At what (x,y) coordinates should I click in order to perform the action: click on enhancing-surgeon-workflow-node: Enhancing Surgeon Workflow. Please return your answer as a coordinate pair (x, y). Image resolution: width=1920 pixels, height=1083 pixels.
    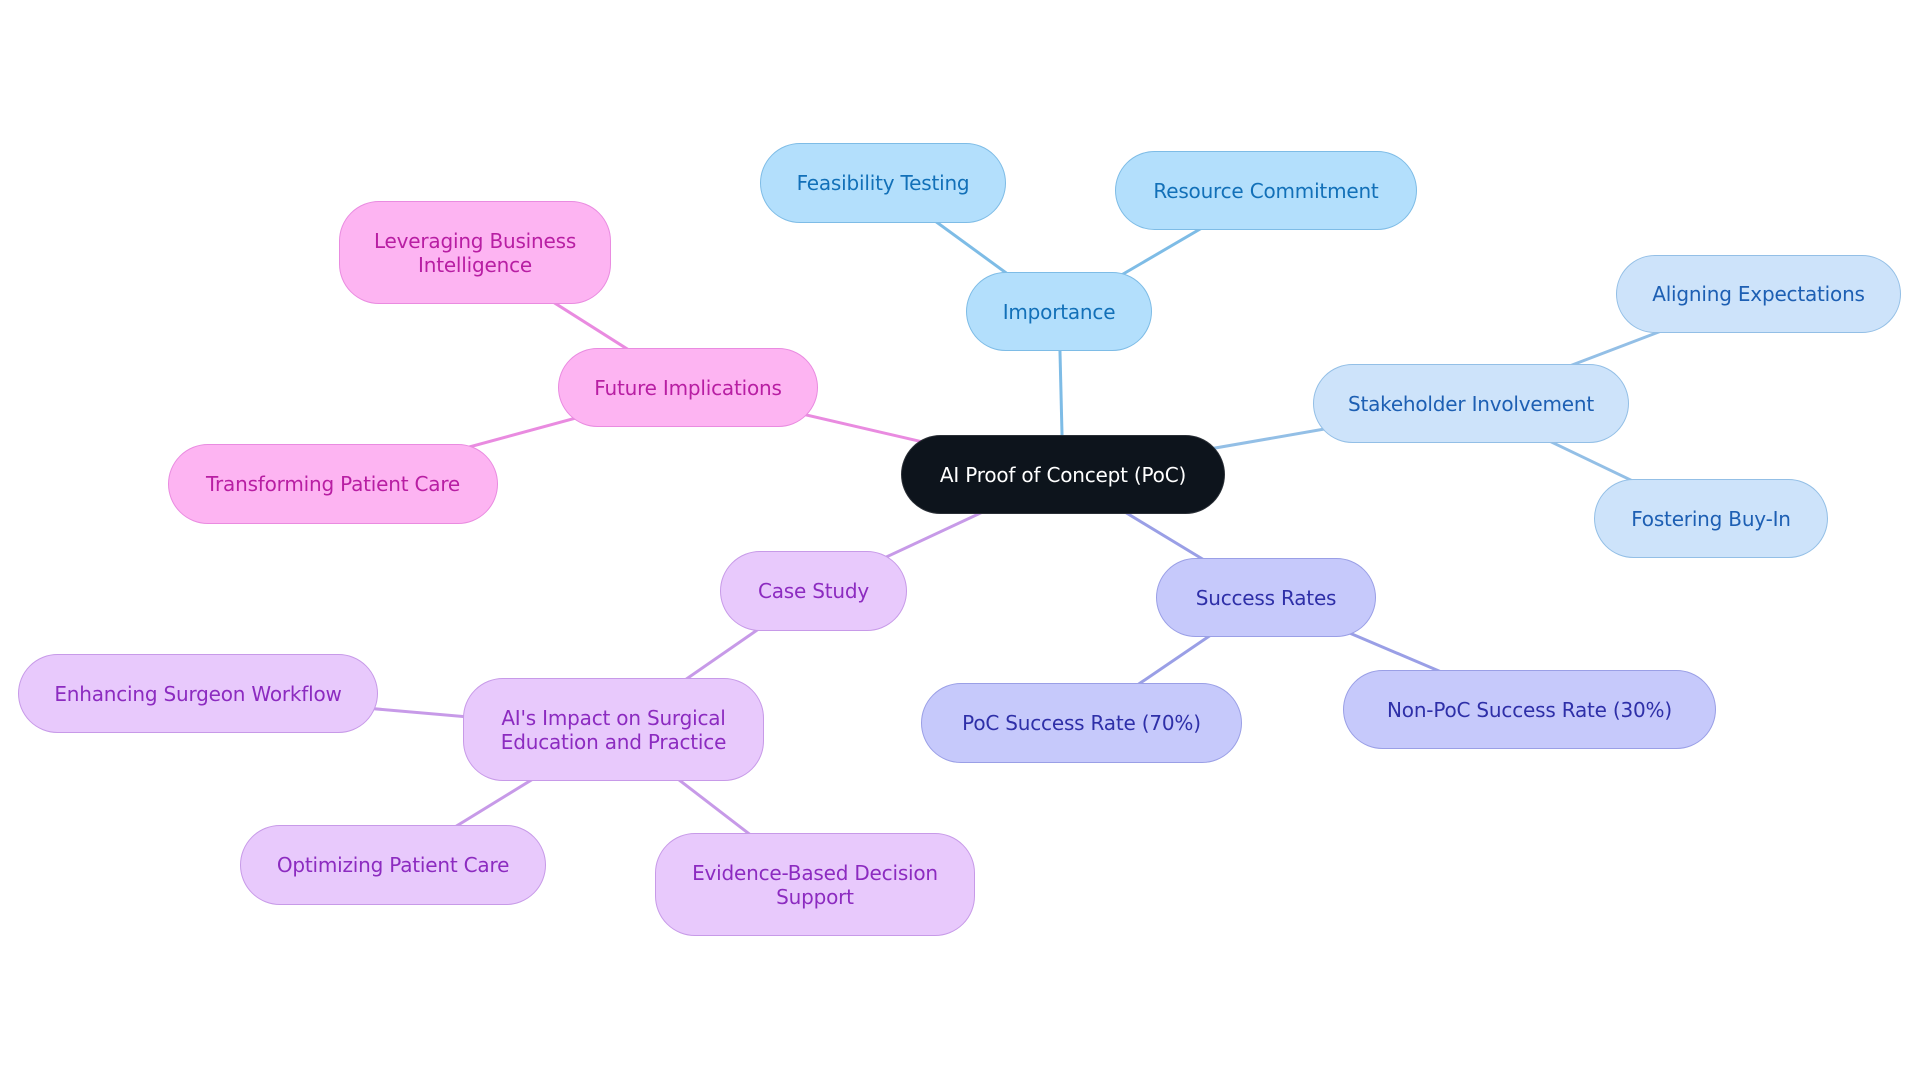
    Looking at the image, I should click on (198, 693).